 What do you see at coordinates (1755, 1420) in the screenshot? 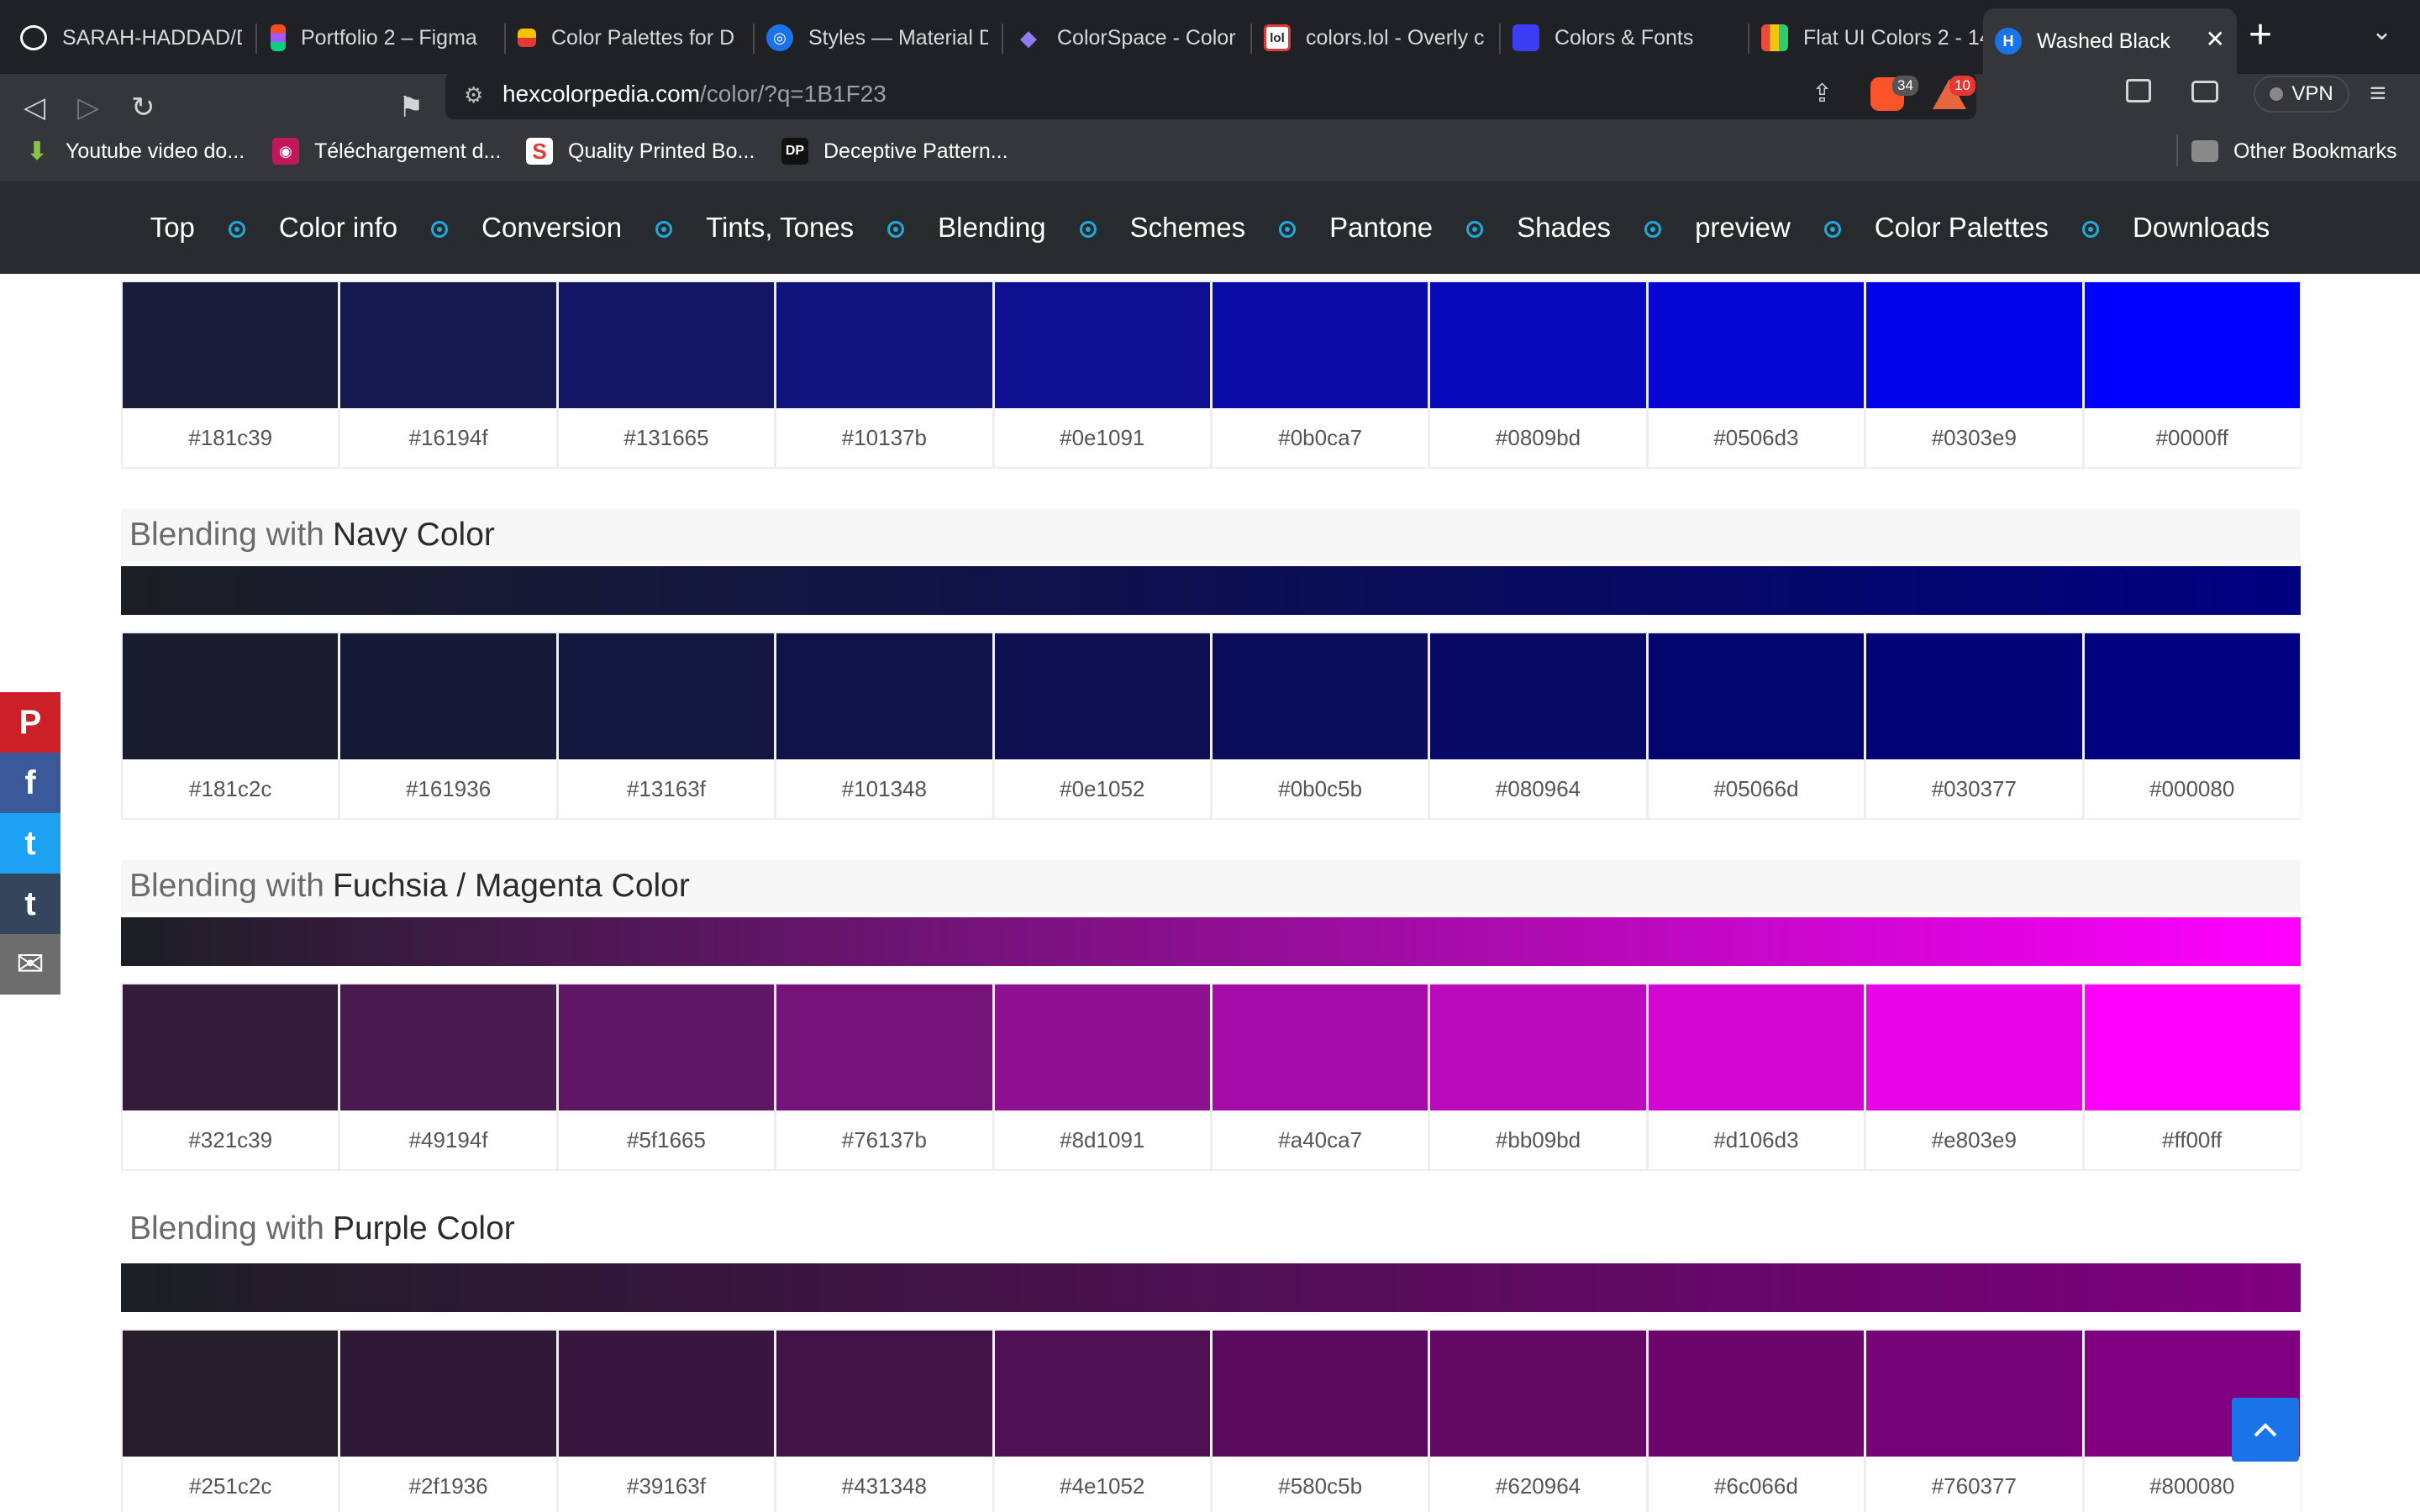
I see `color-swatch: #6c066d` at bounding box center [1755, 1420].